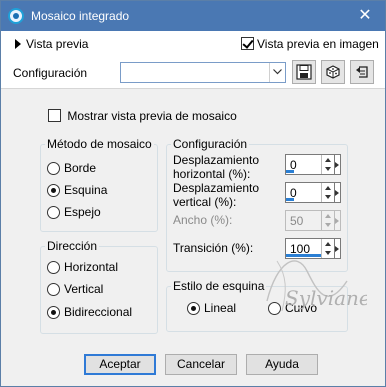 This screenshot has width=386, height=387. What do you see at coordinates (297, 221) in the screenshot?
I see `width-value: 50` at bounding box center [297, 221].